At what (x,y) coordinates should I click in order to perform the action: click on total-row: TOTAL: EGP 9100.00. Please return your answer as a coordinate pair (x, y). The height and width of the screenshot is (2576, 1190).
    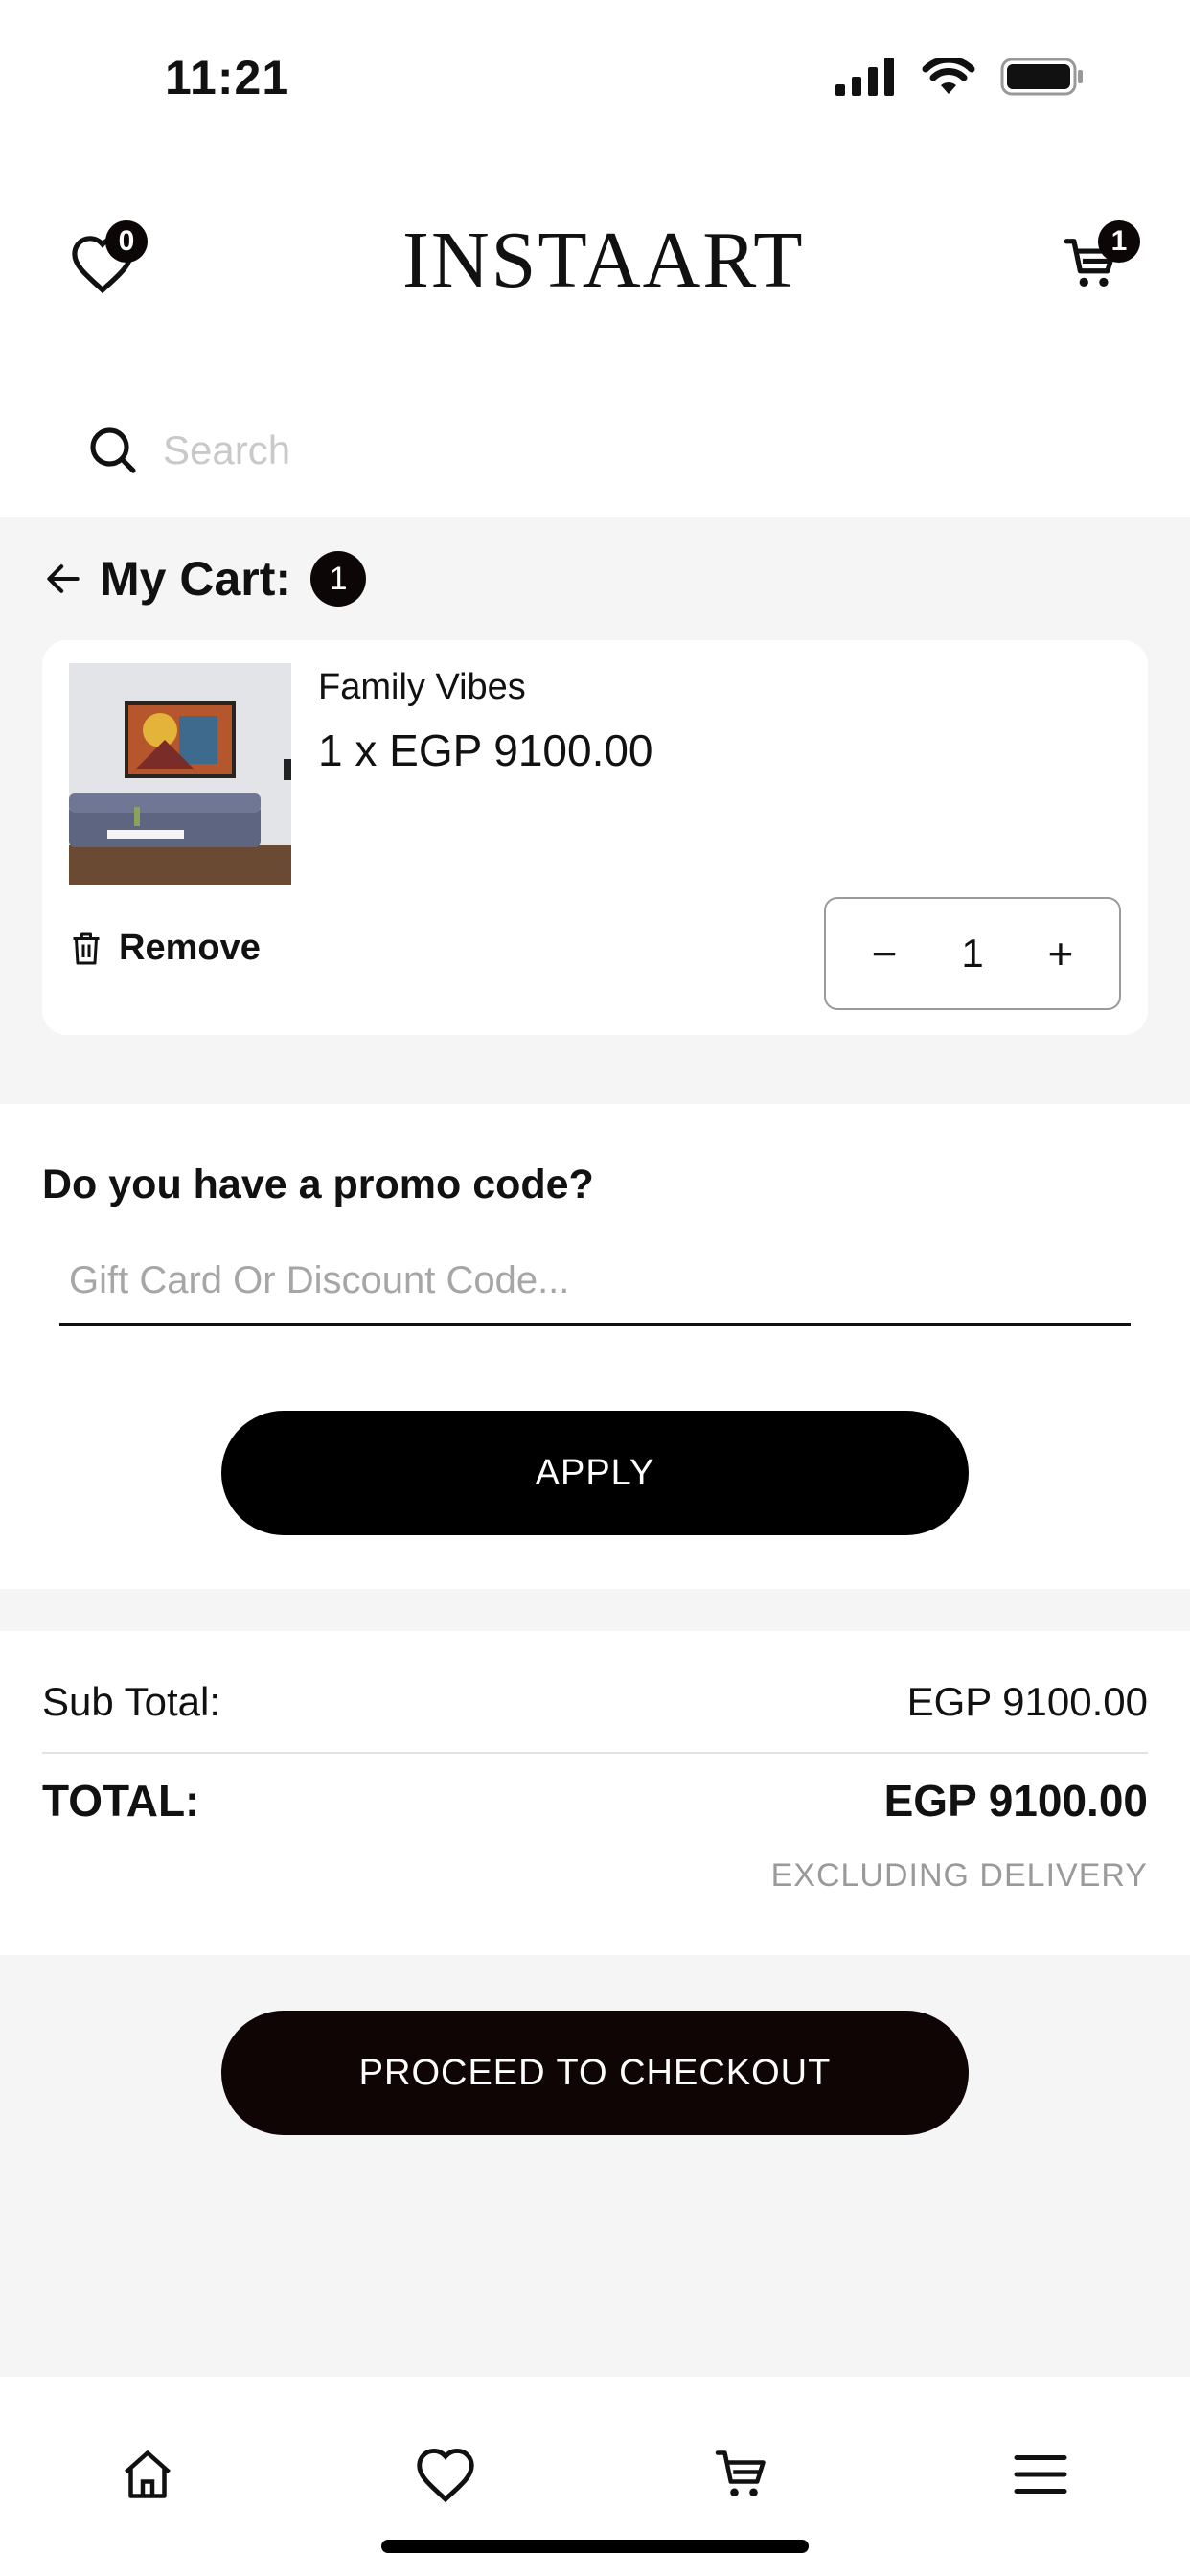
    Looking at the image, I should click on (595, 1801).